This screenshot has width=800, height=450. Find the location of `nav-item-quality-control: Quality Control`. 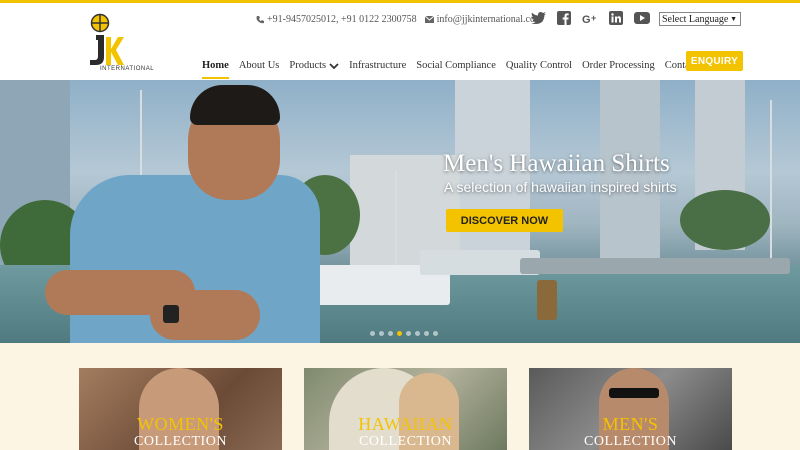

nav-item-quality-control: Quality Control is located at coordinates (539, 65).